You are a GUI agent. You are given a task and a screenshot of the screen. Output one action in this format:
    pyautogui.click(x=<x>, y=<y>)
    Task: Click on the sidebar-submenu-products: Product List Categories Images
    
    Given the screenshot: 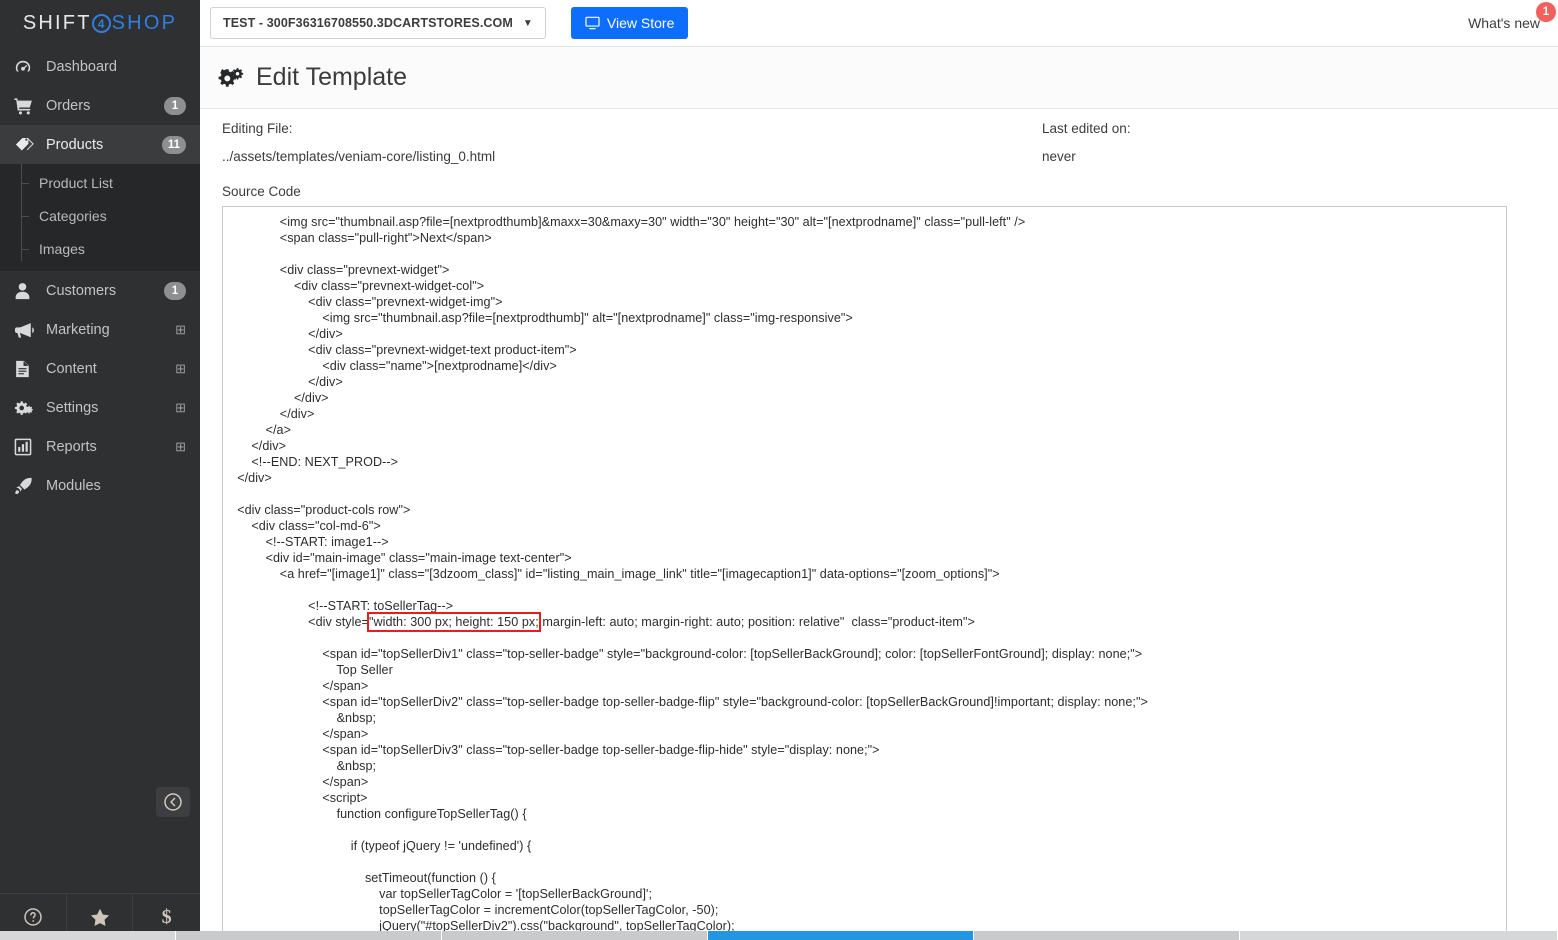 What is the action you would take?
    pyautogui.click(x=100, y=217)
    